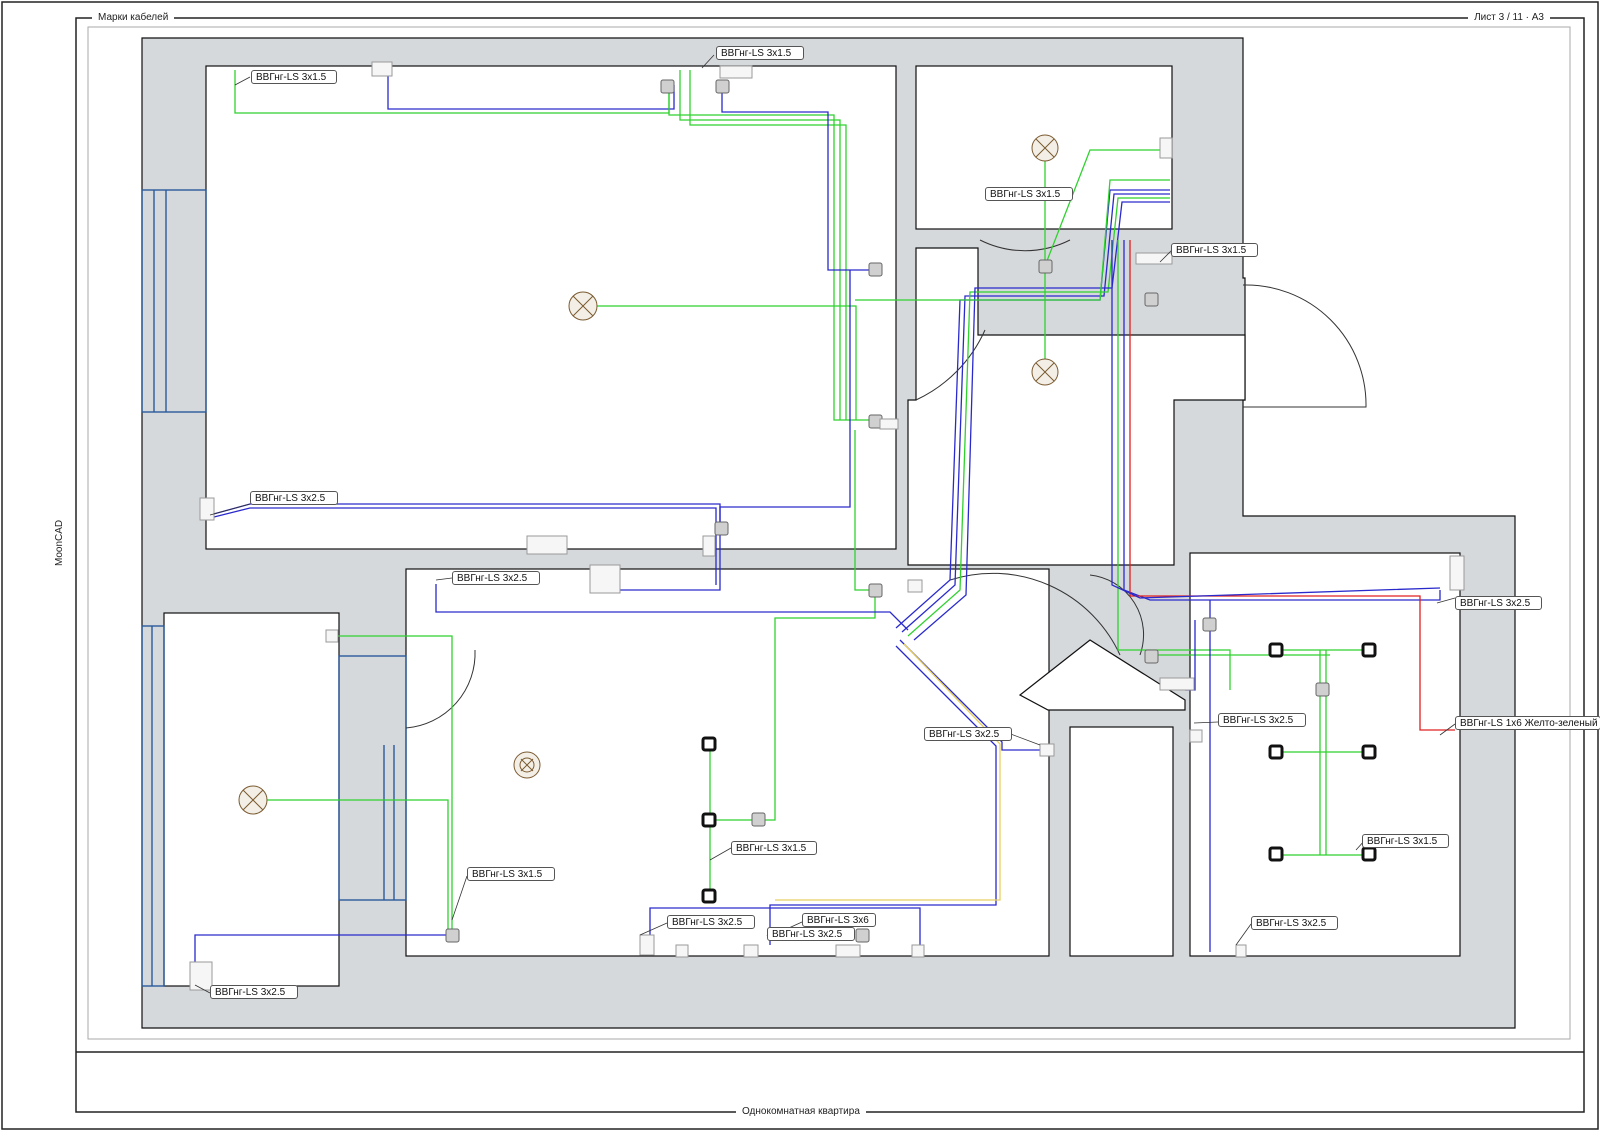 This screenshot has width=1600, height=1131. Describe the element at coordinates (253, 800) in the screenshot. I see `lamp-loggia` at that location.